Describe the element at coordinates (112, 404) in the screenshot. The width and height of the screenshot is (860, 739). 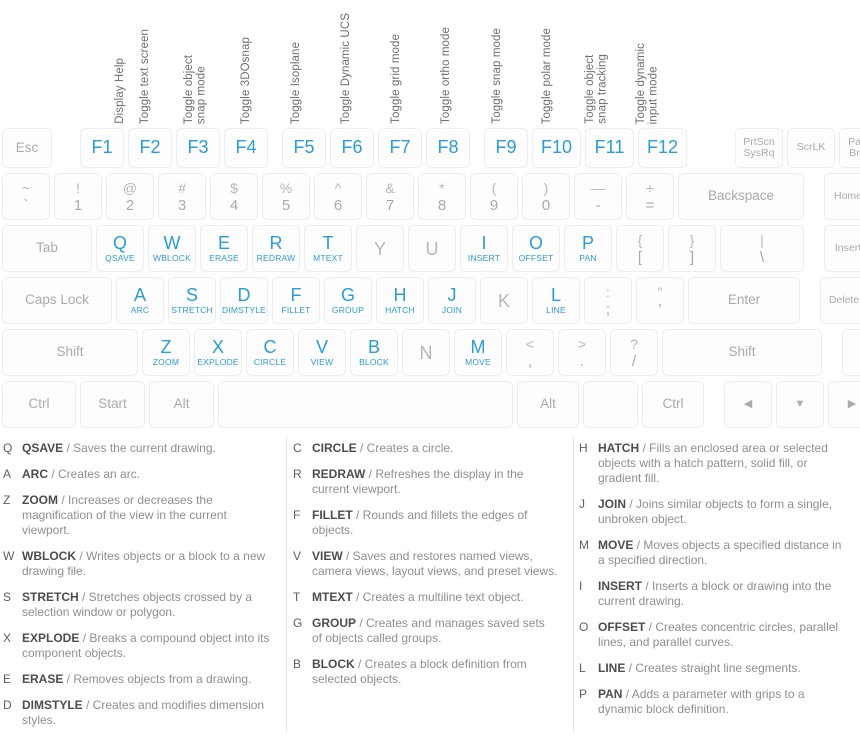
I see `key-start: Start` at that location.